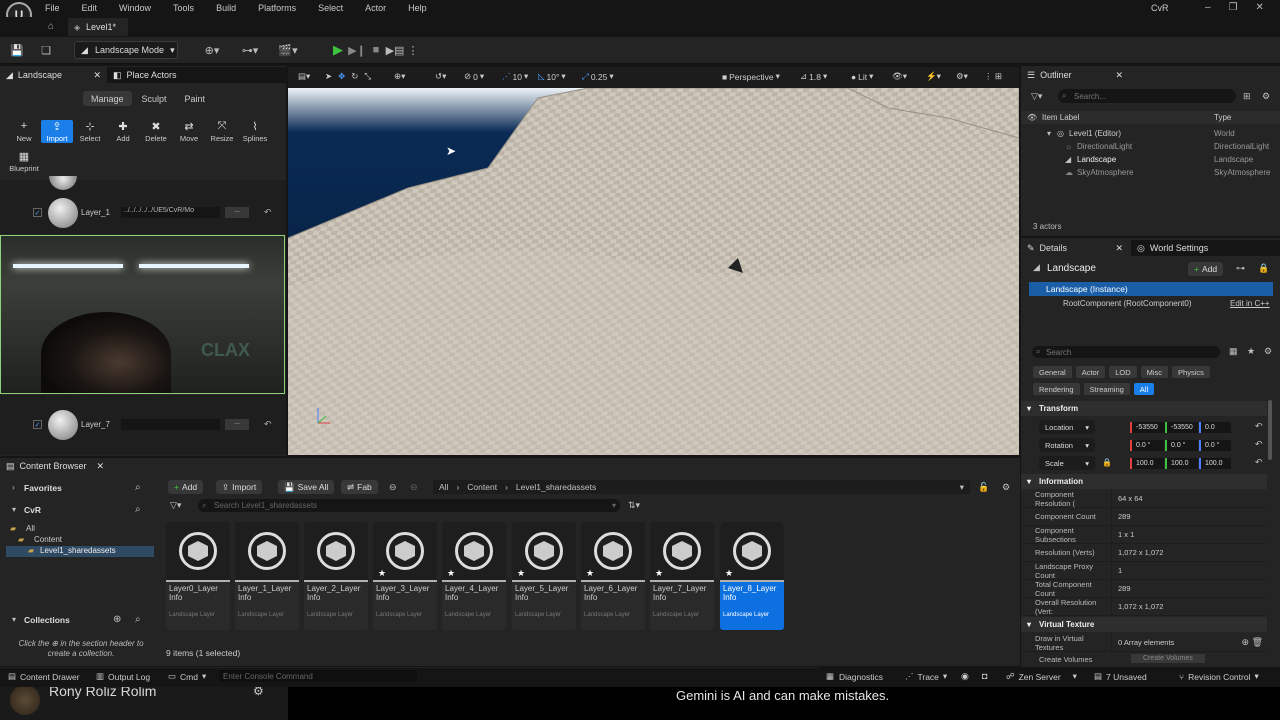  Describe the element at coordinates (375, 8) in the screenshot. I see `menu-actor: Actor` at that location.